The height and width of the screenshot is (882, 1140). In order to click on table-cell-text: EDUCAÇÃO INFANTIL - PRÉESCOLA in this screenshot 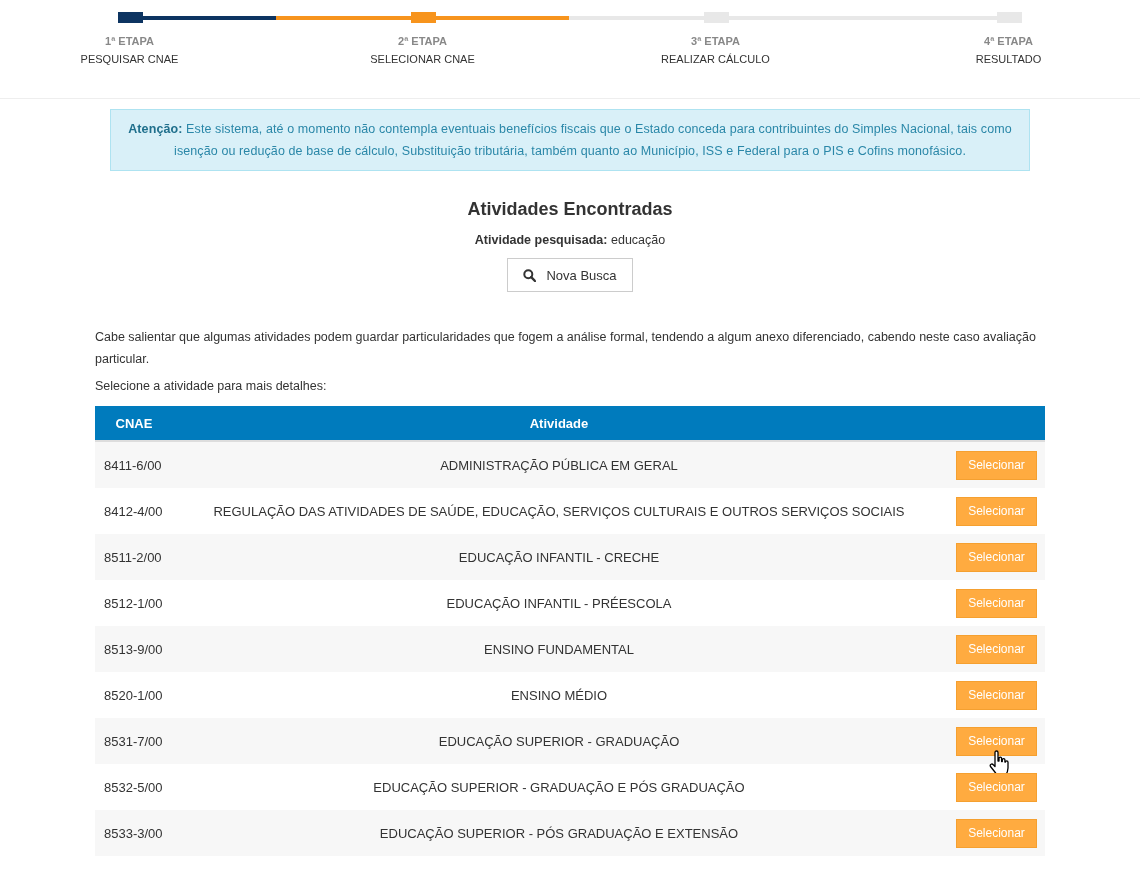, I will do `click(559, 603)`.